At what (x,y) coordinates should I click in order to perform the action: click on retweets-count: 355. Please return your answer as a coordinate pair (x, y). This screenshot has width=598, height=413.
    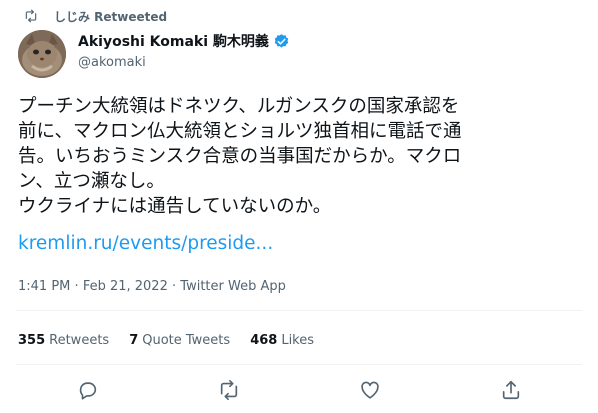
    Looking at the image, I should click on (32, 340).